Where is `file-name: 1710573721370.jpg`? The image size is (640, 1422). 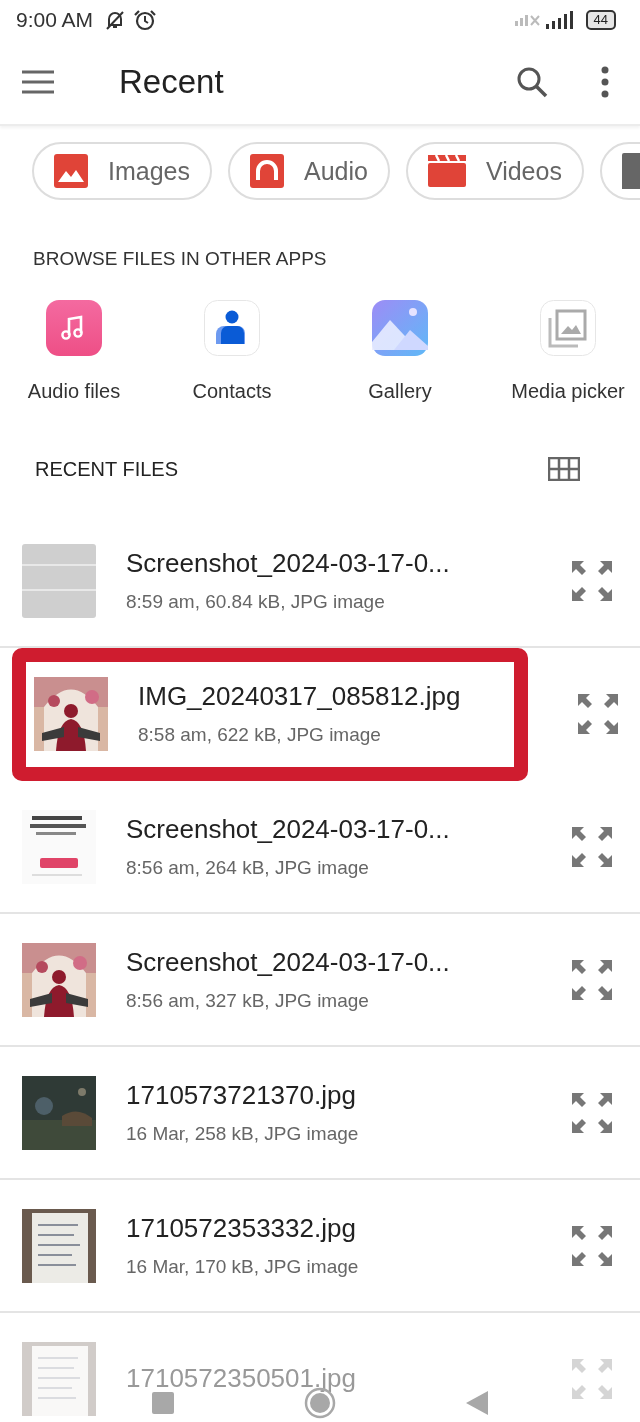 file-name: 1710573721370.jpg is located at coordinates (241, 1095).